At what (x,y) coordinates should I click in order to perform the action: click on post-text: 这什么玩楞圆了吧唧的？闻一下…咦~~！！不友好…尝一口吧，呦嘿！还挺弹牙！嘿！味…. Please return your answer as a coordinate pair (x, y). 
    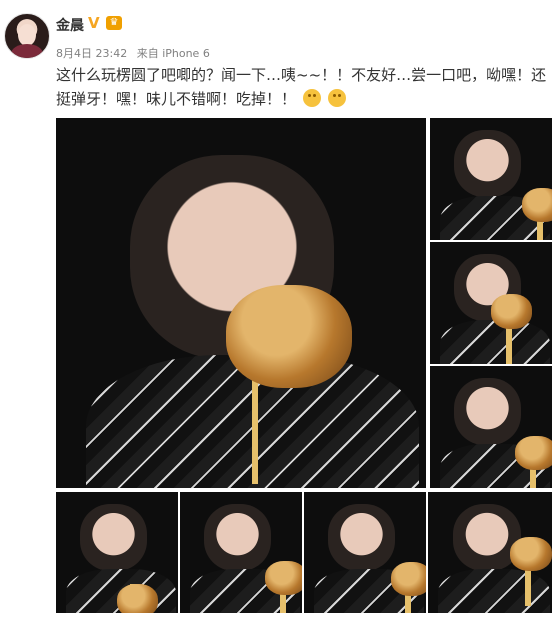
    Looking at the image, I should click on (301, 87).